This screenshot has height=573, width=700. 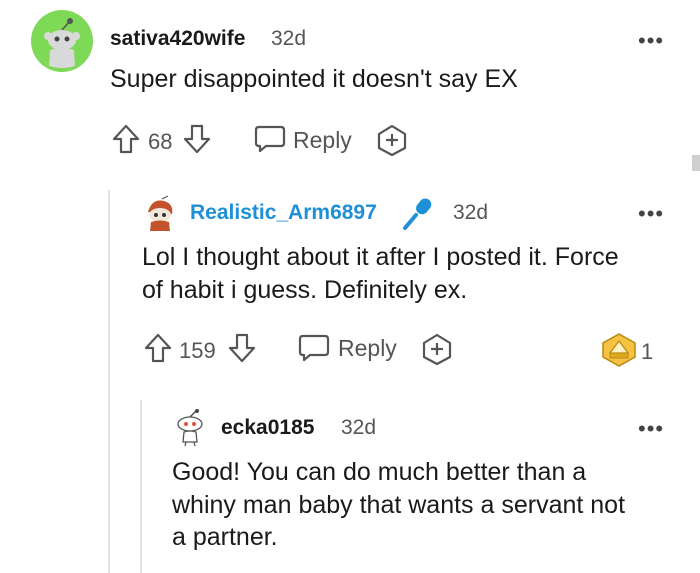 I want to click on award-count: 1, so click(x=647, y=351).